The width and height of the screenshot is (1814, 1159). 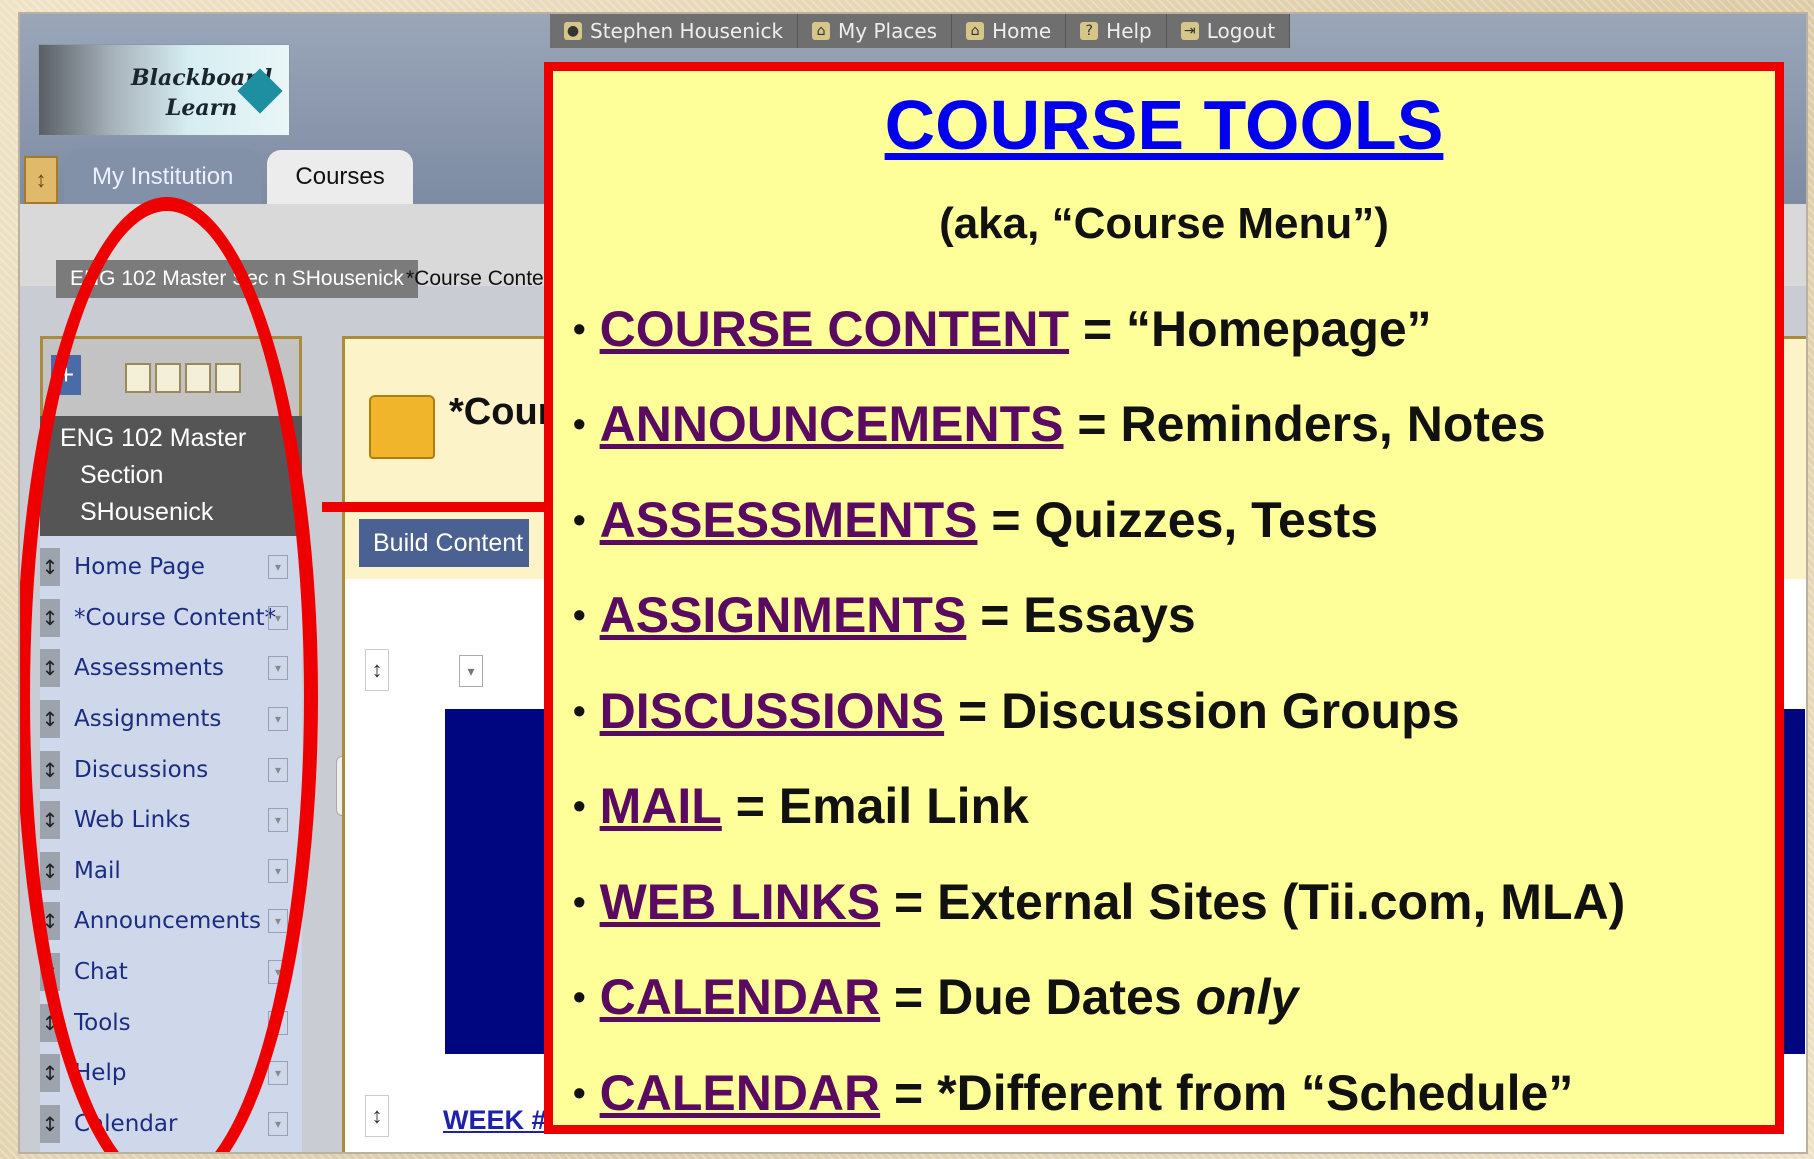 What do you see at coordinates (1129, 31) in the screenshot?
I see `topnav-help-label: Help` at bounding box center [1129, 31].